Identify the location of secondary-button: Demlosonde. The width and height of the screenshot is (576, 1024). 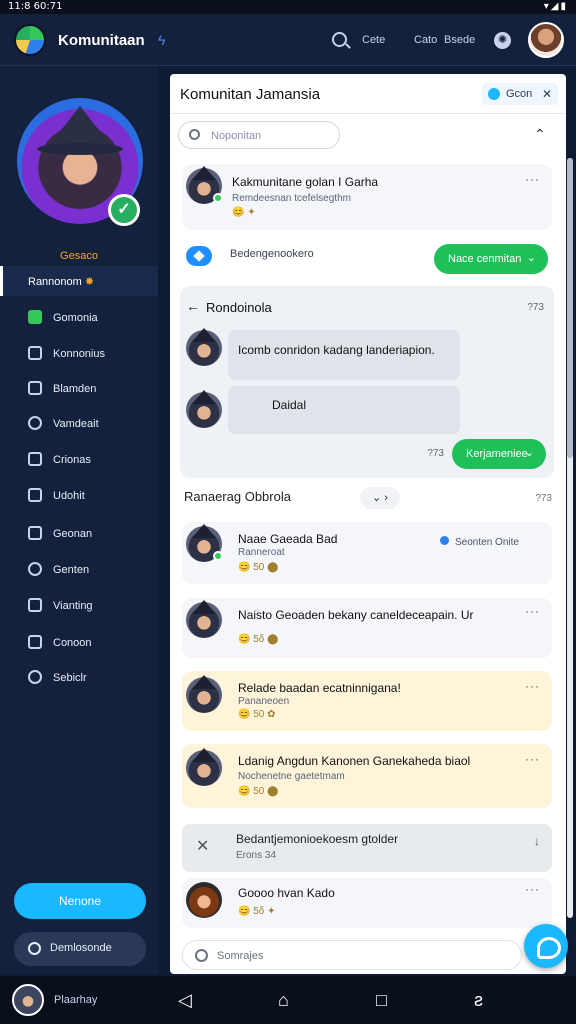
(80, 949).